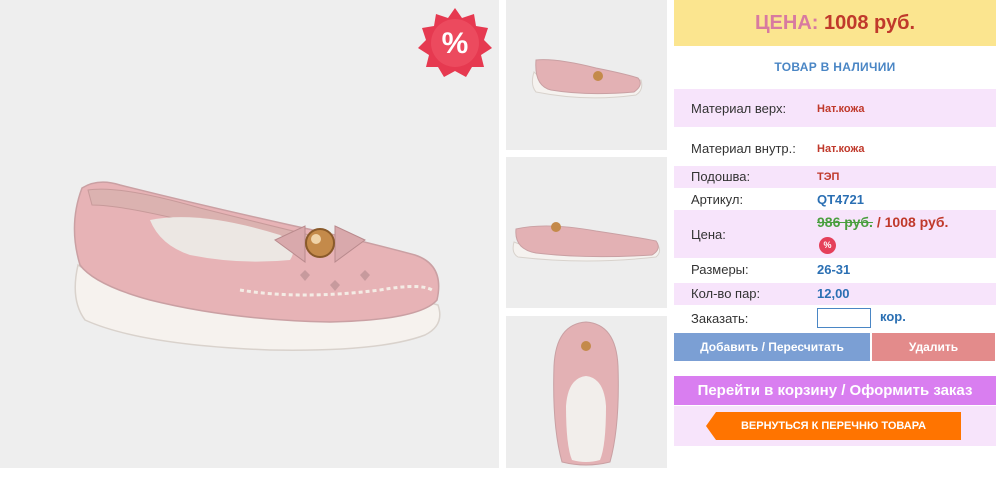 This screenshot has height=483, width=1005. What do you see at coordinates (828, 177) in the screenshot?
I see `spec-value: ТЭП` at bounding box center [828, 177].